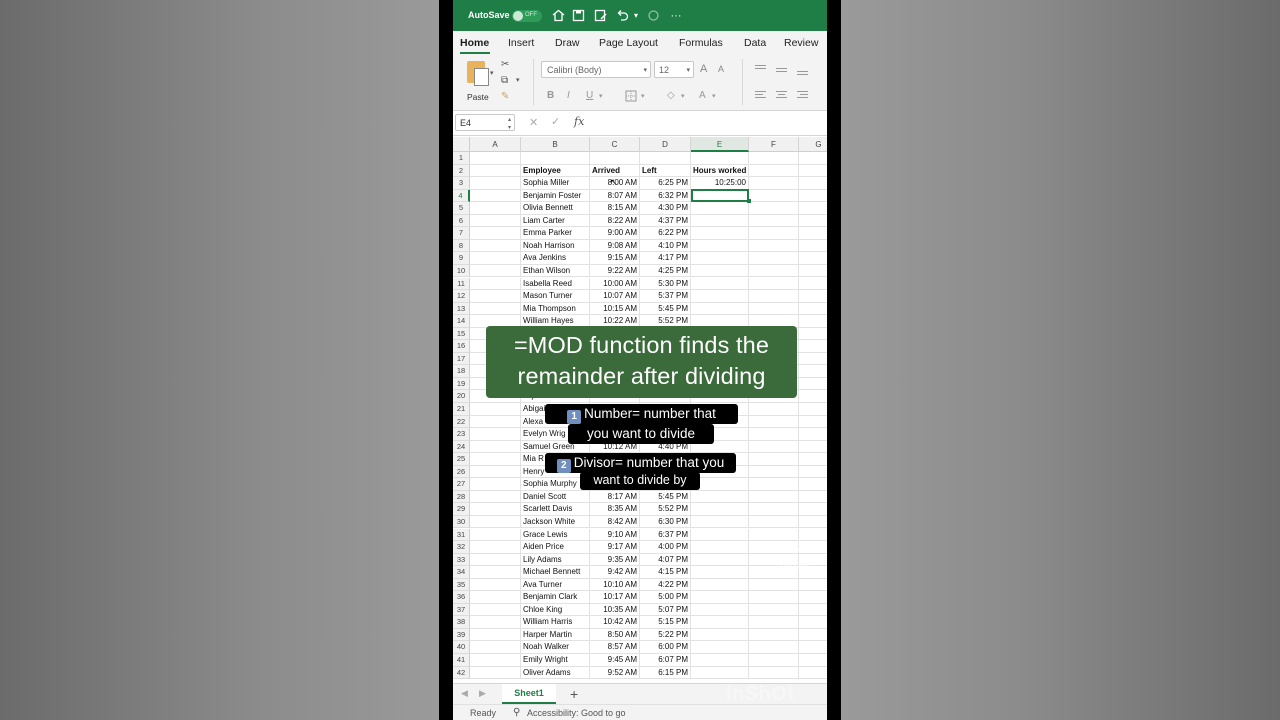 Image resolution: width=1280 pixels, height=720 pixels. What do you see at coordinates (600, 16) in the screenshot?
I see `save-as-icon` at bounding box center [600, 16].